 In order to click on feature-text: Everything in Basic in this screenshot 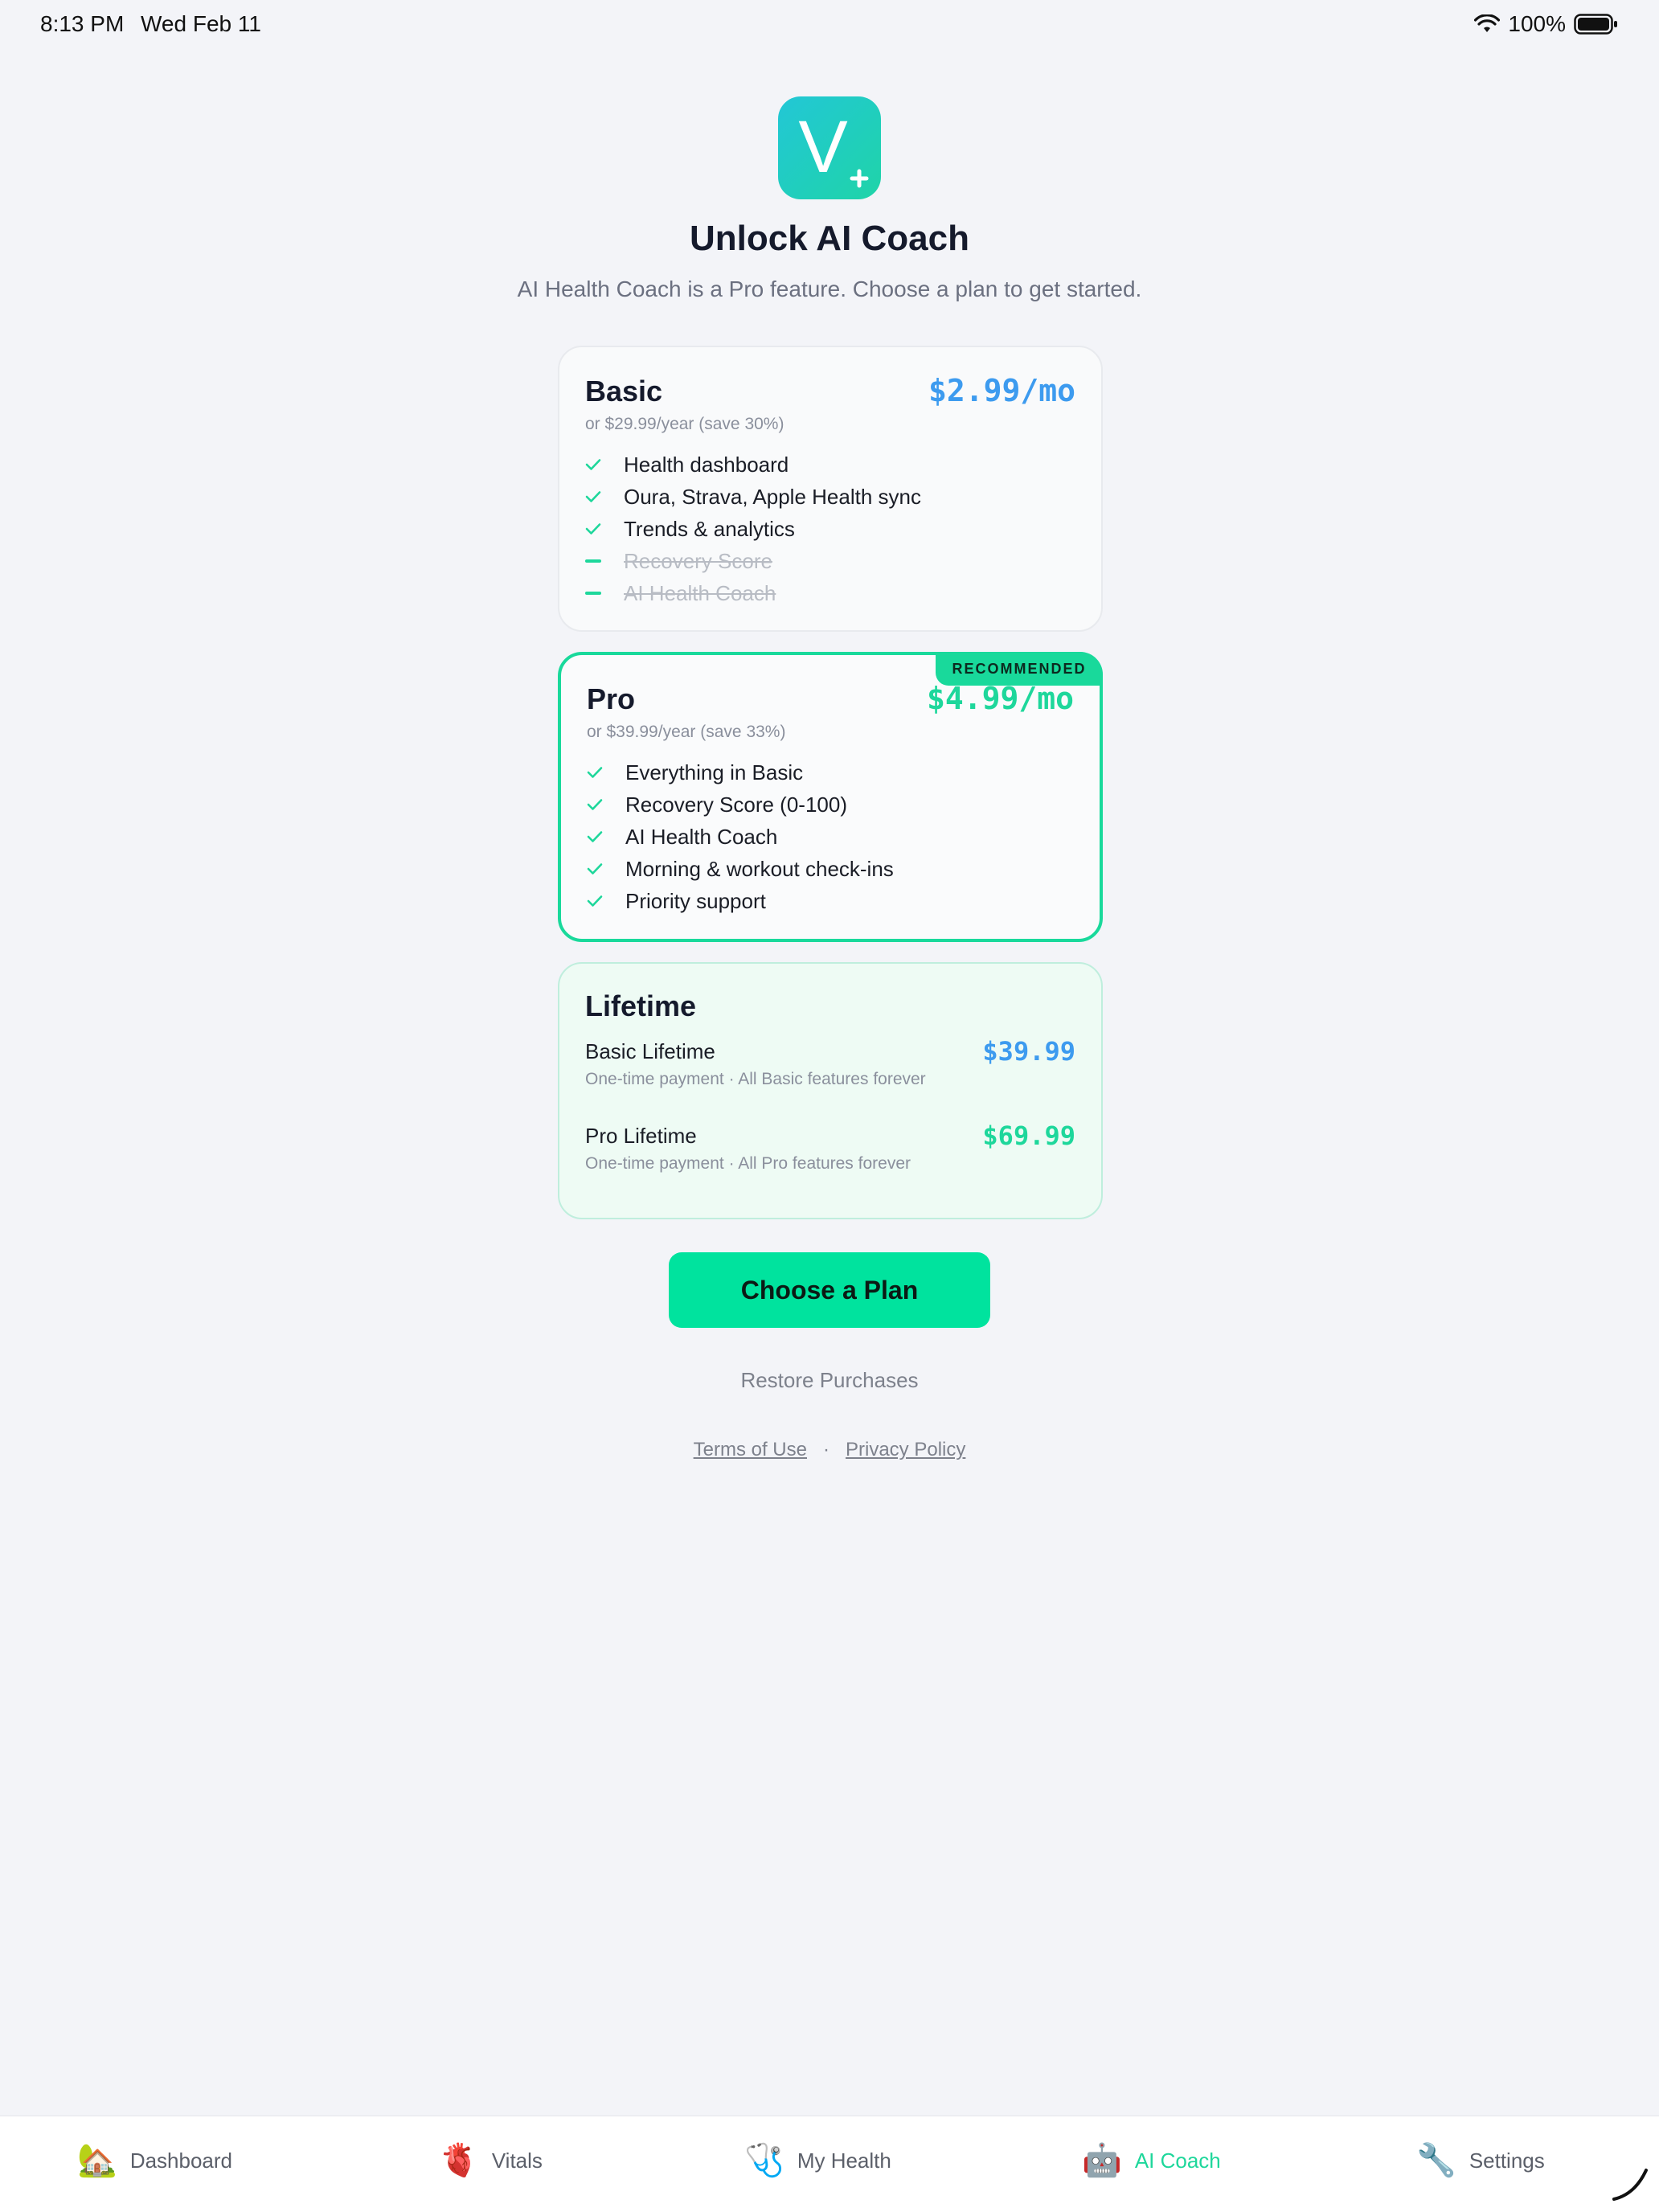, I will do `click(714, 772)`.